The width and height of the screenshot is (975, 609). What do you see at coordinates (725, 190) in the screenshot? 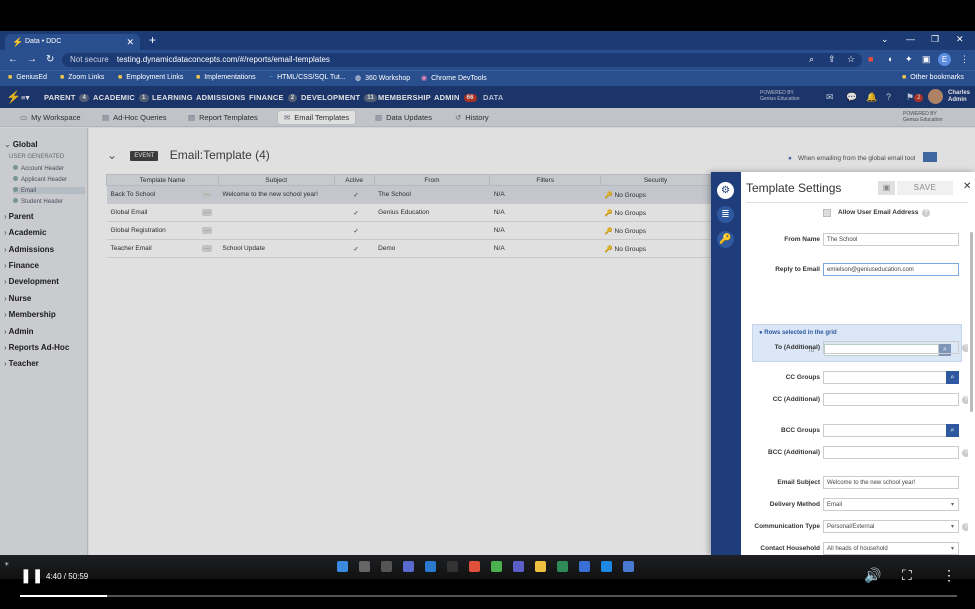
I see `gear-icon: ⚙` at bounding box center [725, 190].